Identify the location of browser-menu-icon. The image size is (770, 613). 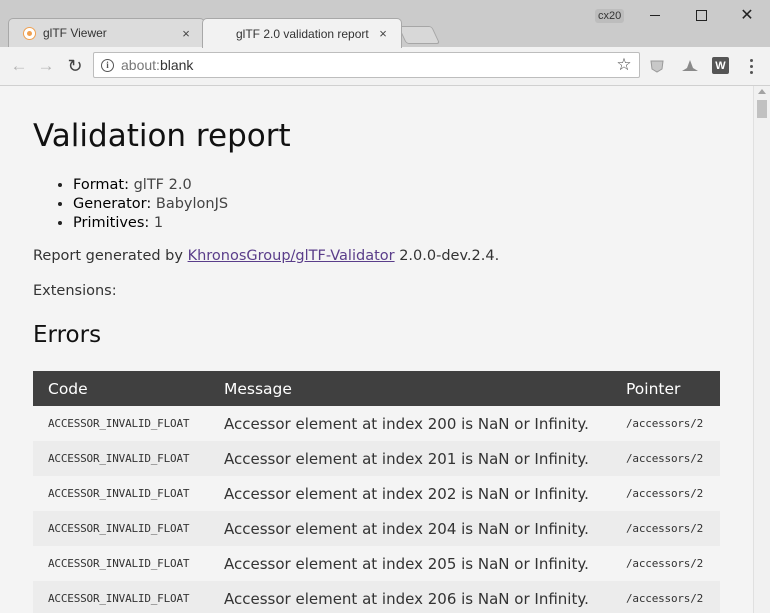
(751, 66).